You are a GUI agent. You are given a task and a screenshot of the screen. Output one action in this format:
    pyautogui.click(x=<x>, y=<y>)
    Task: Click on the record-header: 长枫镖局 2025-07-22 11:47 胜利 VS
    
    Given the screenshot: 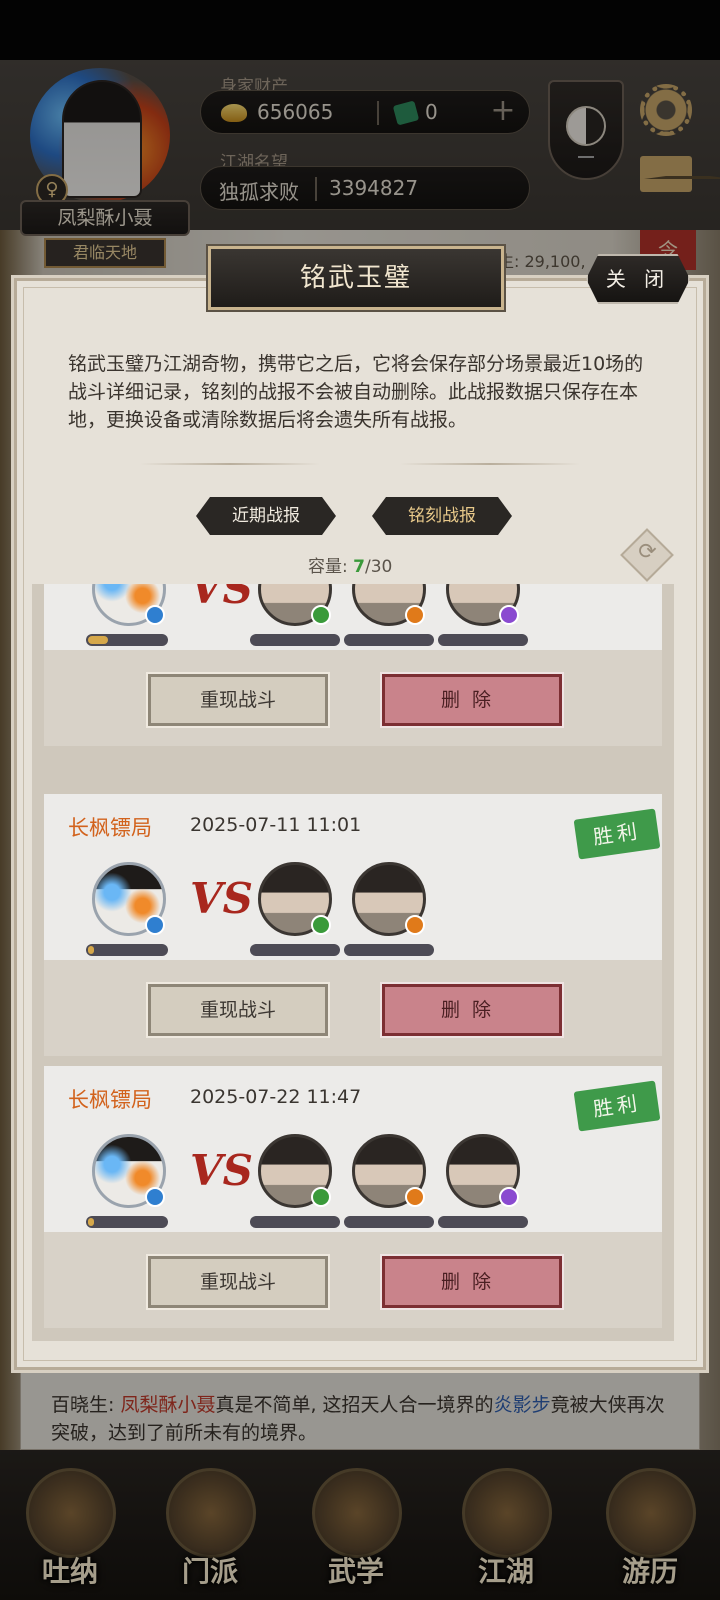 What is the action you would take?
    pyautogui.click(x=353, y=1149)
    